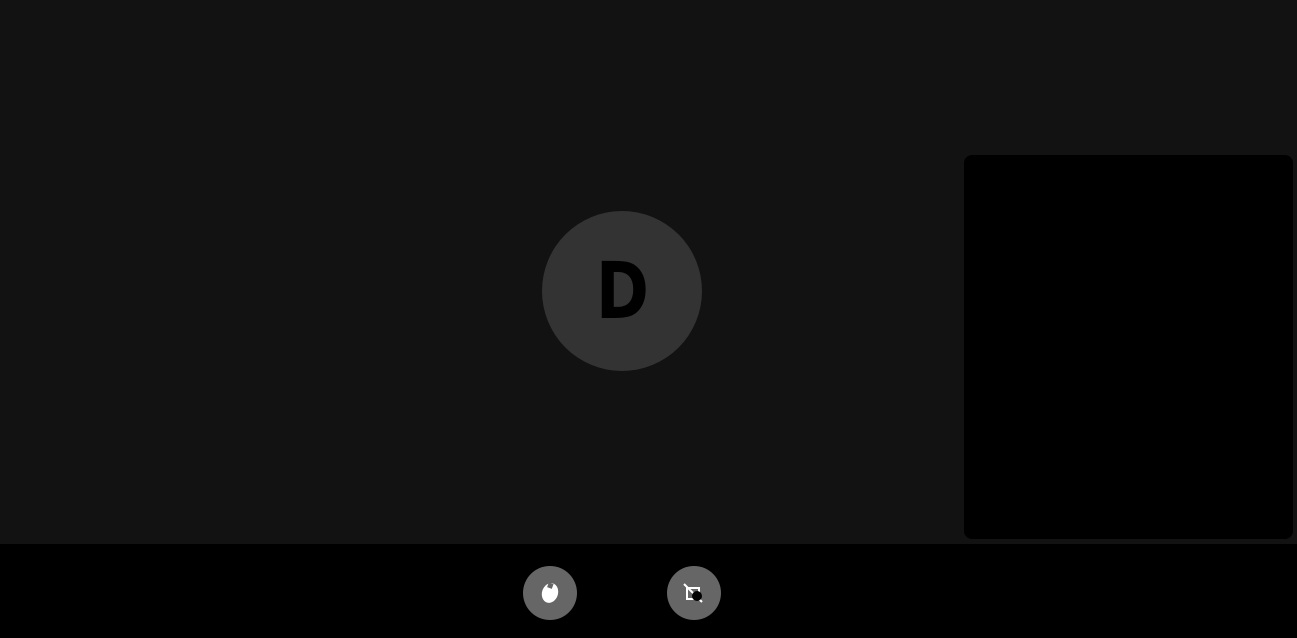  What do you see at coordinates (648, 591) in the screenshot?
I see `call-controls-bar` at bounding box center [648, 591].